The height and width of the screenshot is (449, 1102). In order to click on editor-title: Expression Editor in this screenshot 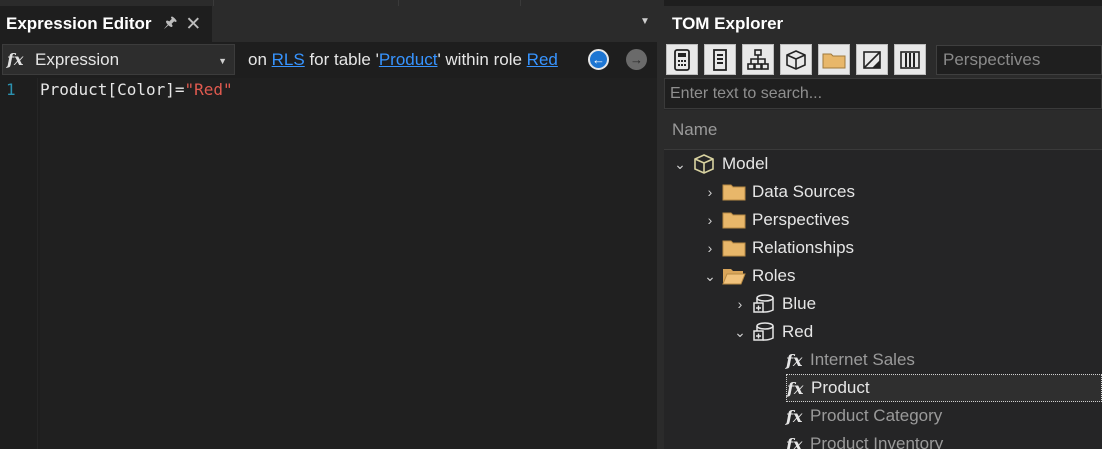, I will do `click(79, 23)`.